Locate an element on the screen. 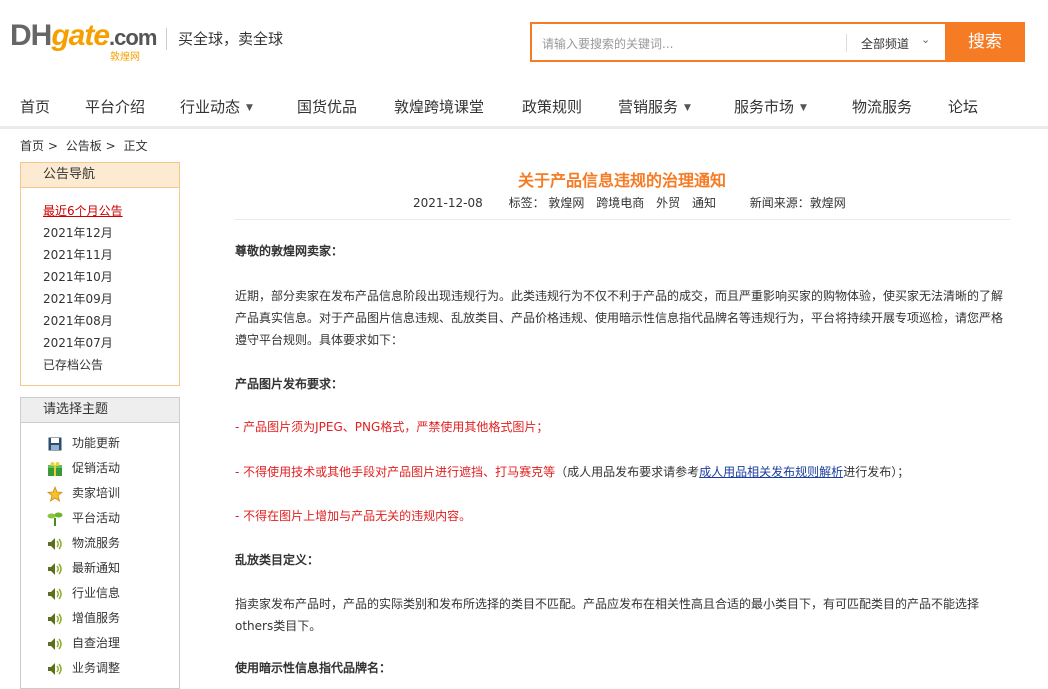  rule-image-format: - 产品图片须为JPEG、PNG格式，严禁使用其他格式图片； is located at coordinates (392, 427).